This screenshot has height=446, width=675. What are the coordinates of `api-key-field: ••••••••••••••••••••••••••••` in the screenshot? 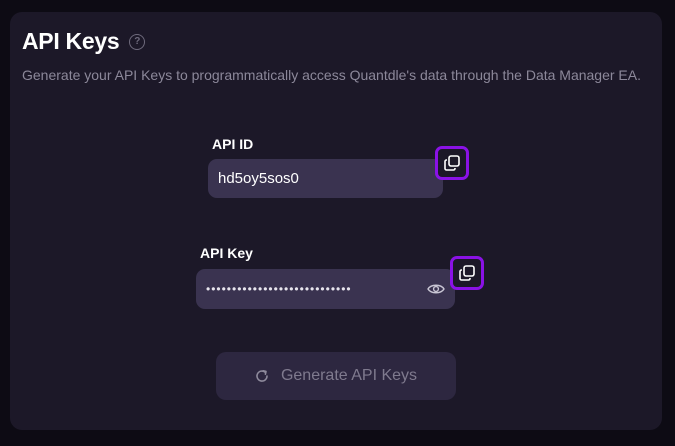 It's located at (325, 289).